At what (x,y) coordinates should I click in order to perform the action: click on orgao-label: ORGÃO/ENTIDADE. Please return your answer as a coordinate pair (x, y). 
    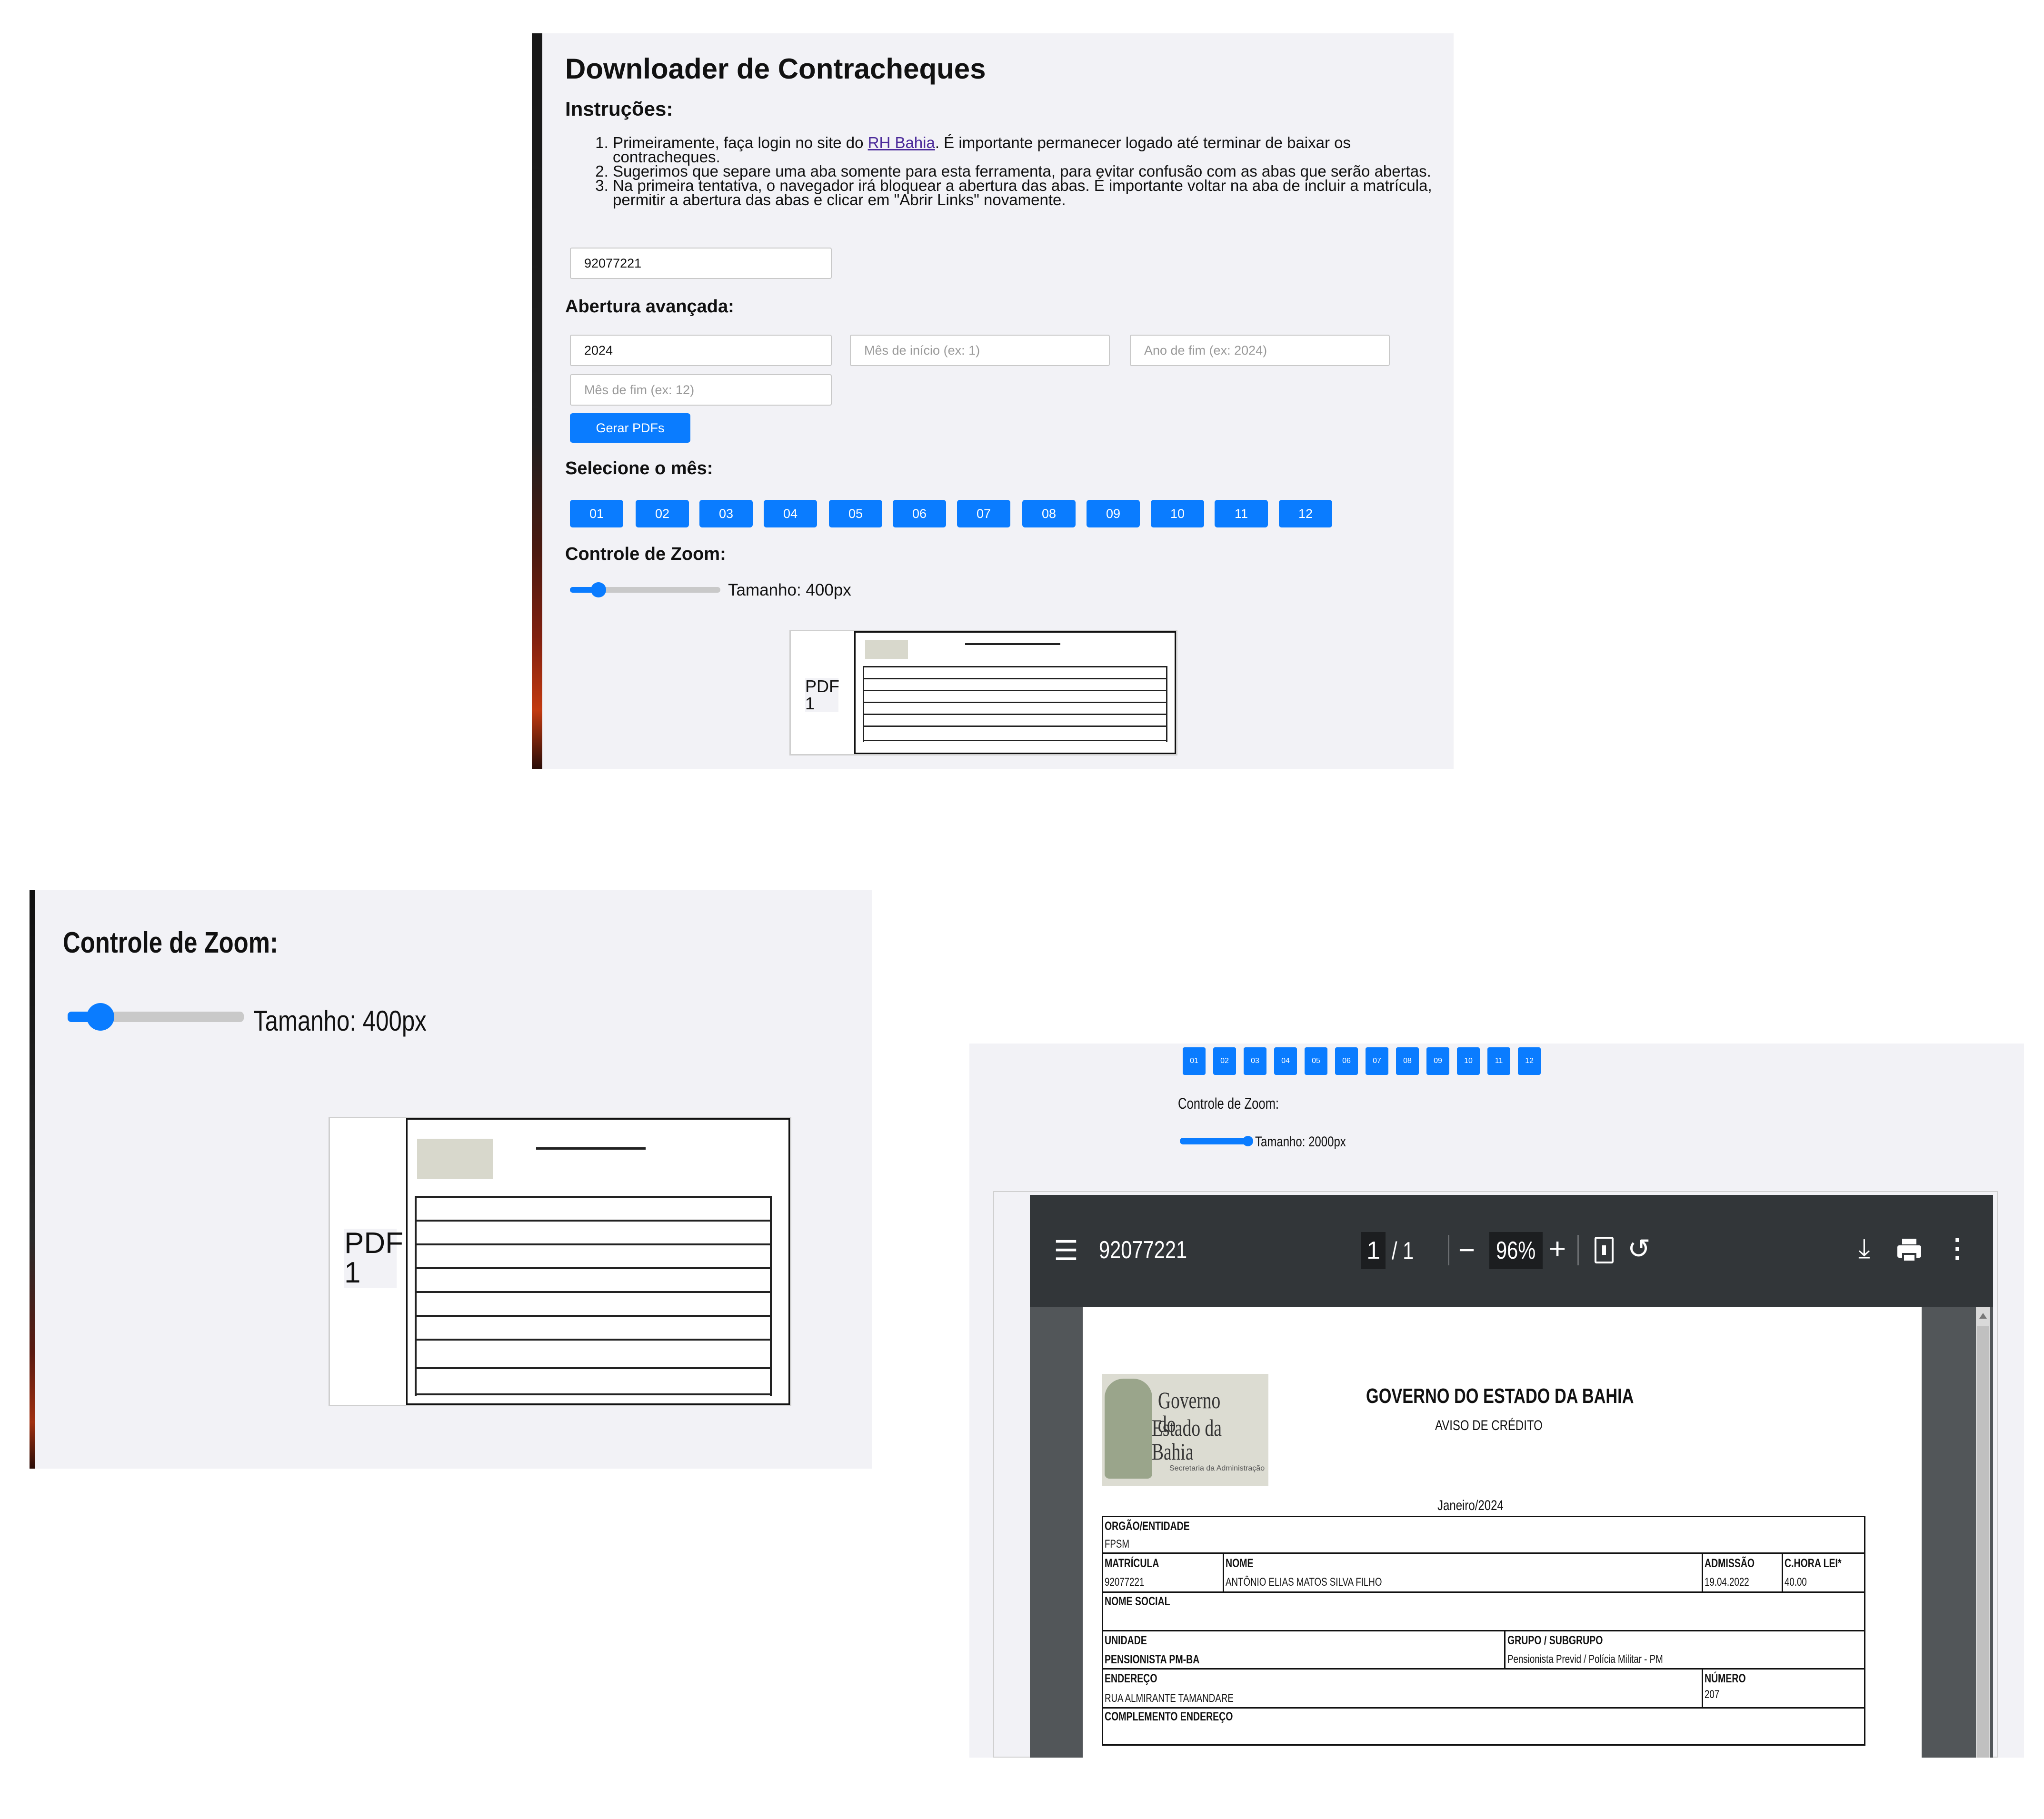
    Looking at the image, I should click on (1147, 1526).